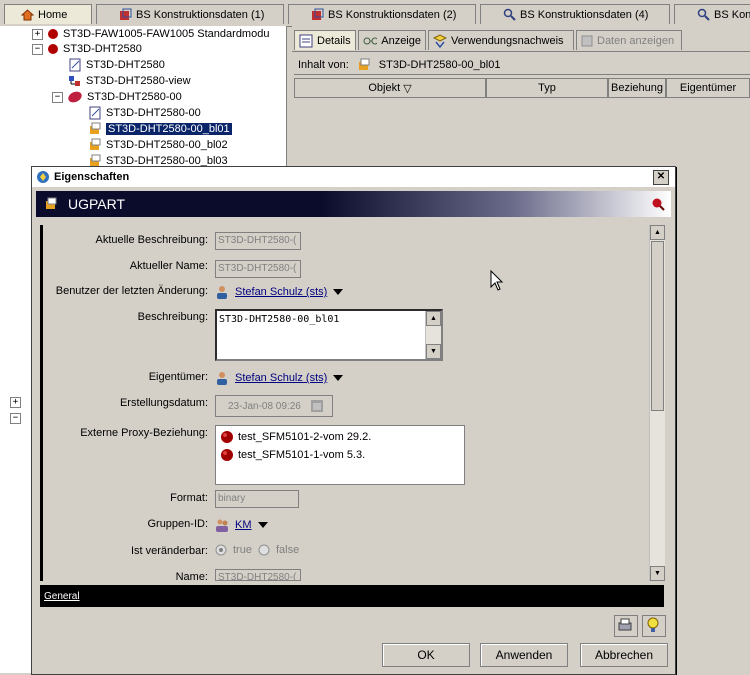 This screenshot has height=675, width=750. I want to click on gruppen-id-link: KM, so click(243, 525).